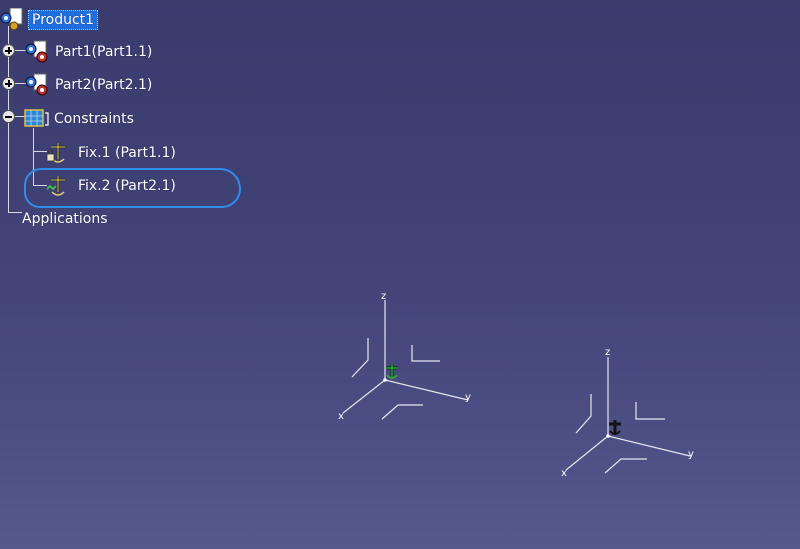 The width and height of the screenshot is (800, 549). I want to click on tree-node-constraints: Constraints, so click(78, 119).